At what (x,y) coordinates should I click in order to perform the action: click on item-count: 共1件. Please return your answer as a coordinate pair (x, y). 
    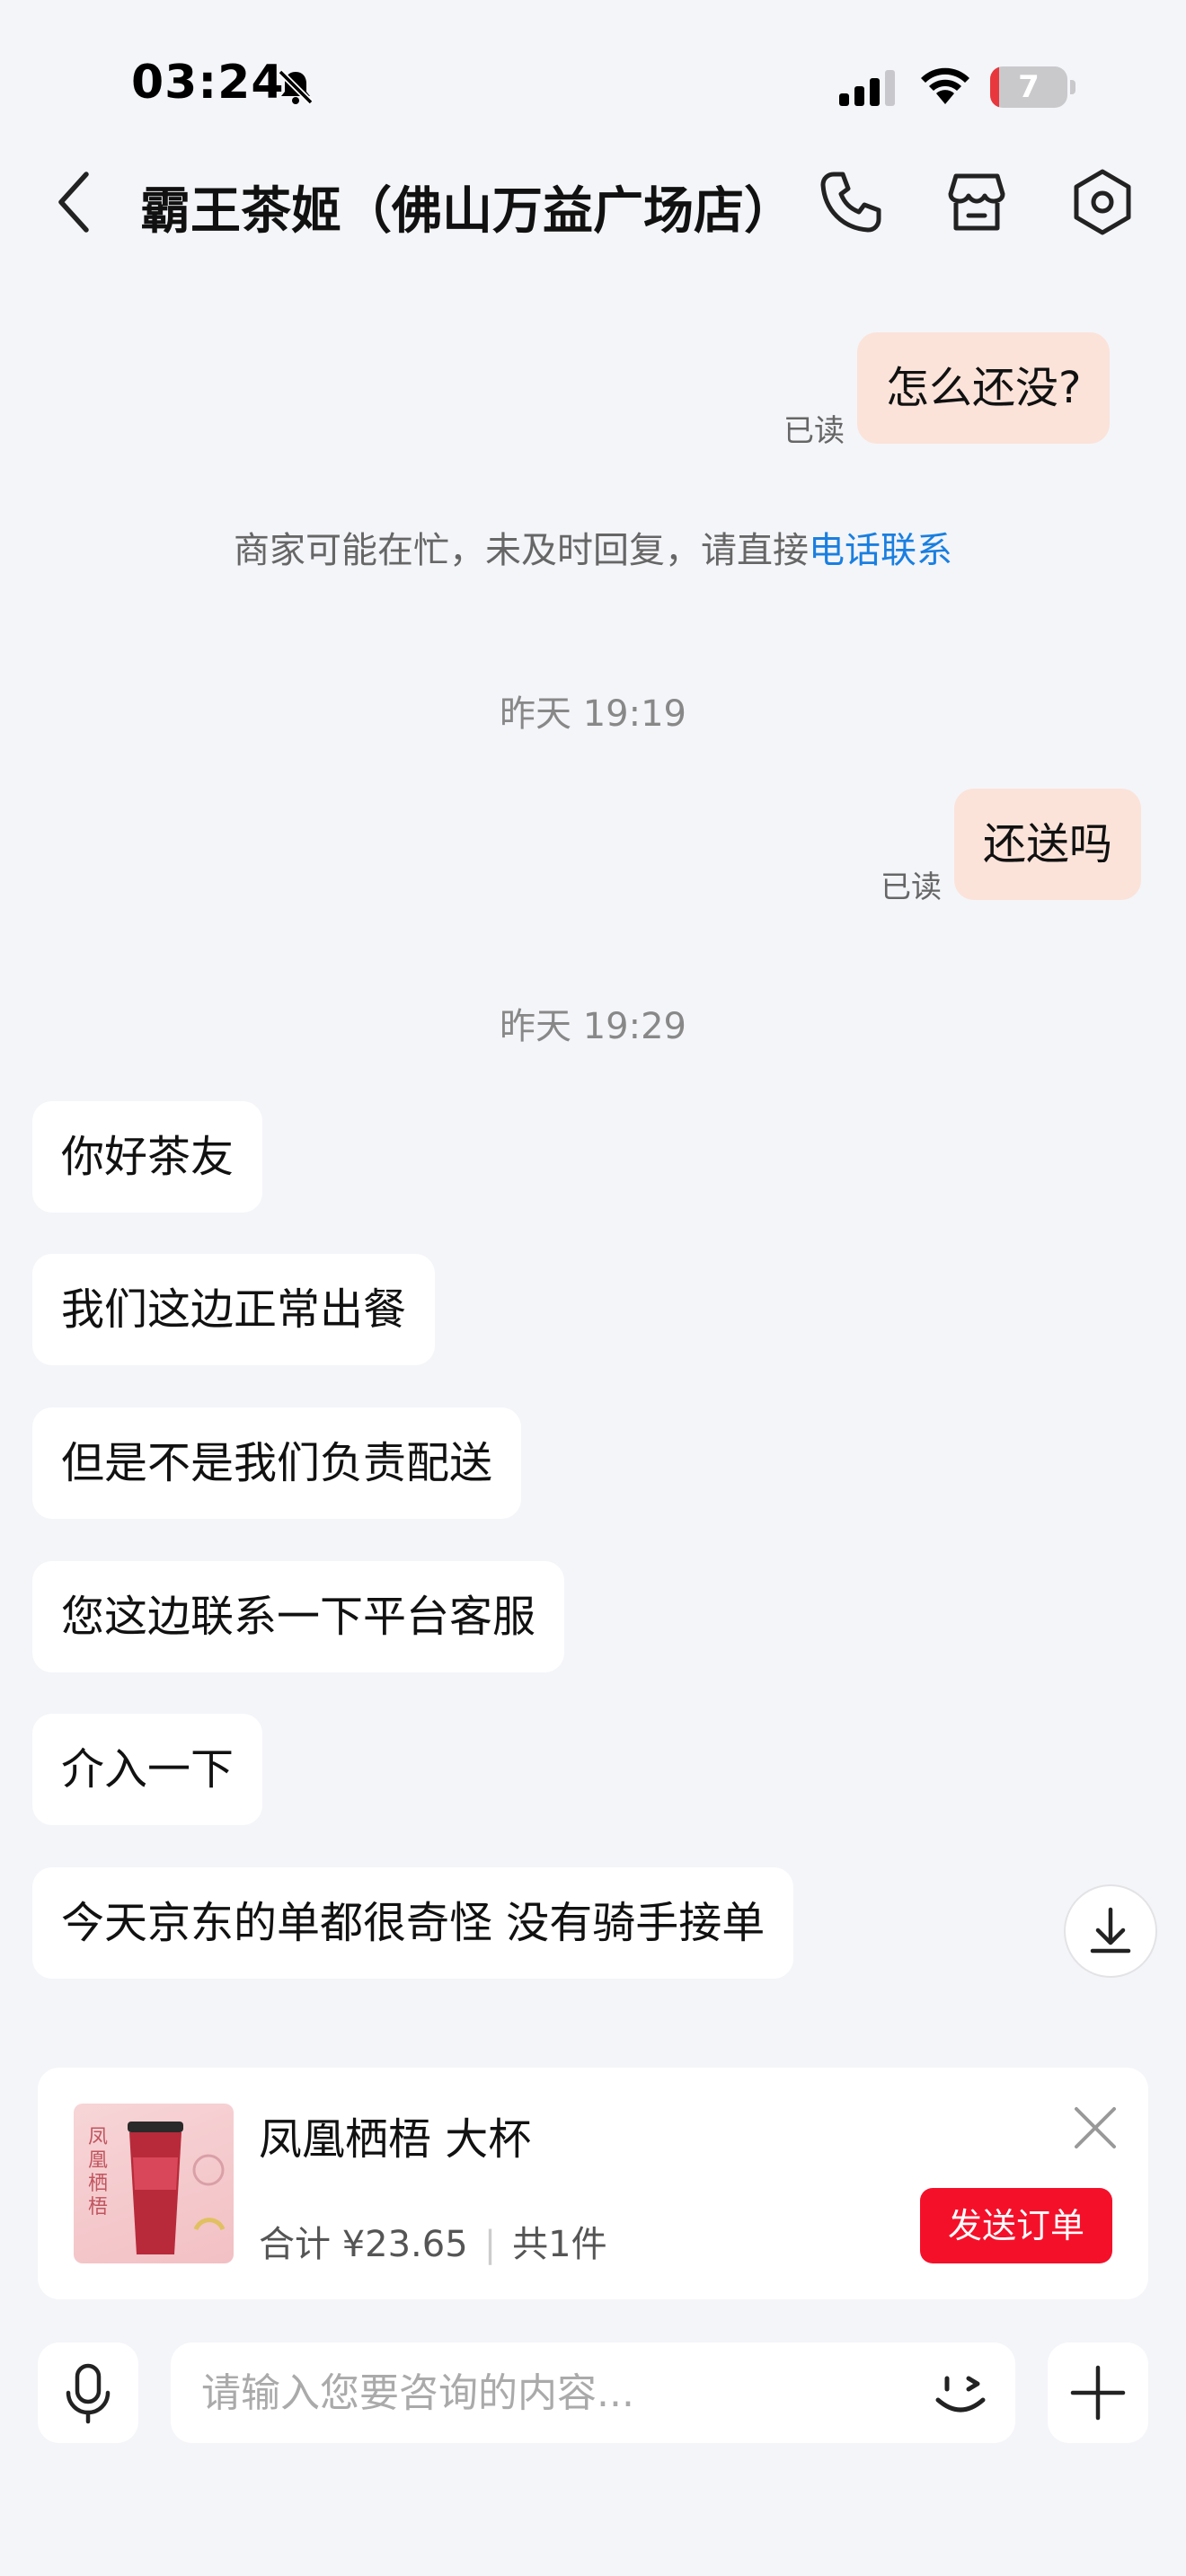
    Looking at the image, I should click on (559, 2244).